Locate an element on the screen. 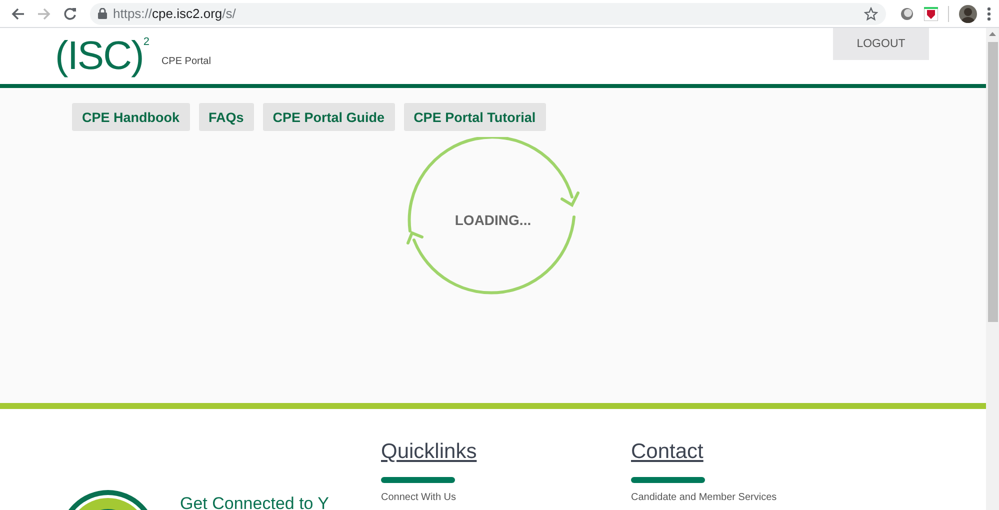  extension-icon is located at coordinates (907, 13).